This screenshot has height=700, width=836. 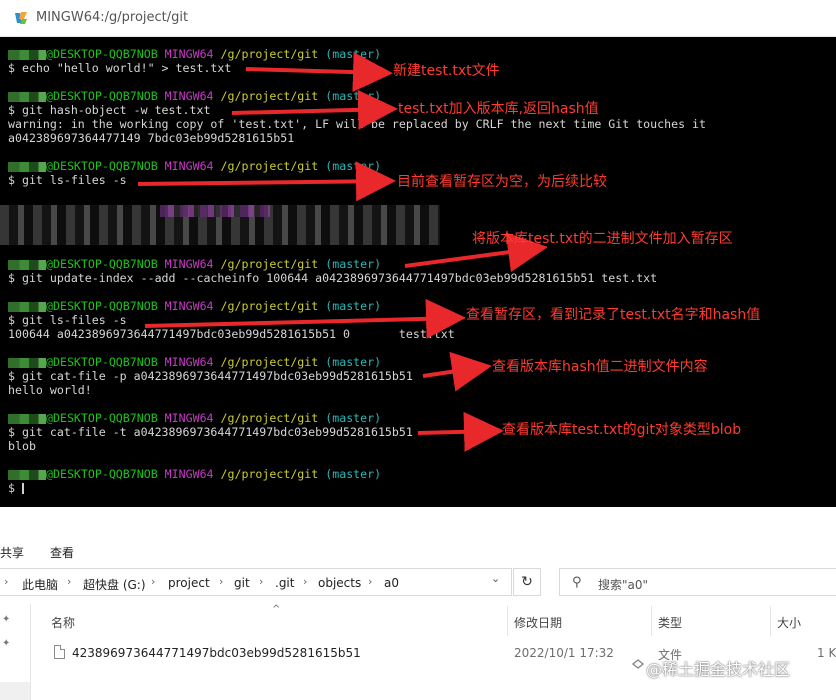 What do you see at coordinates (22, 446) in the screenshot?
I see `output-line: blob` at bounding box center [22, 446].